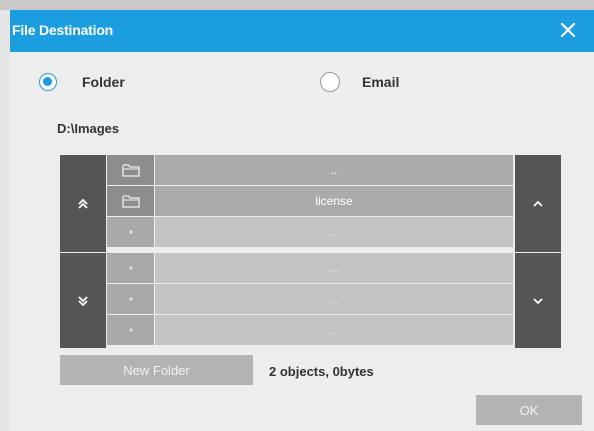  What do you see at coordinates (63, 30) in the screenshot?
I see `window-title: File Destination` at bounding box center [63, 30].